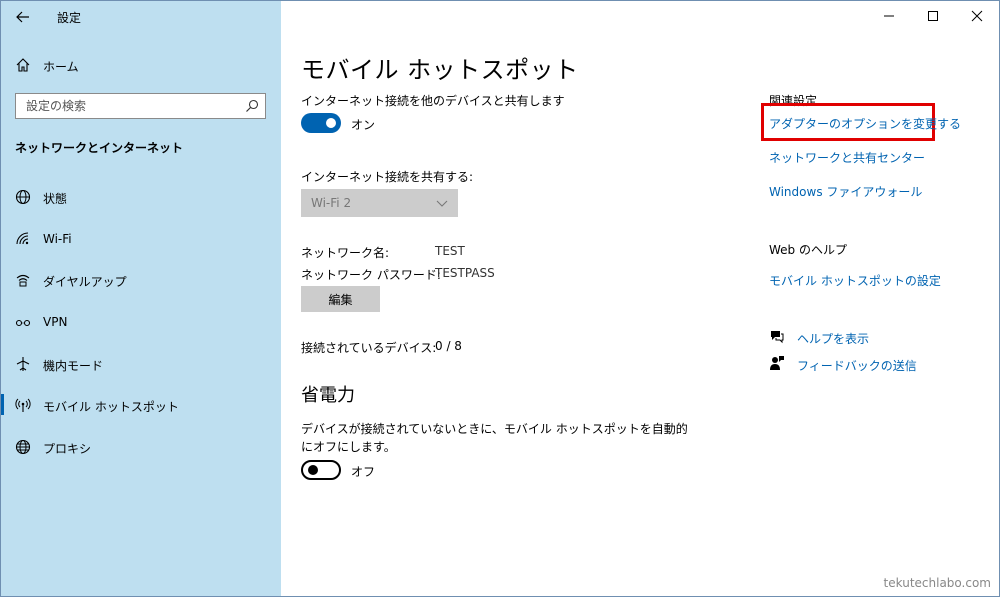 The height and width of the screenshot is (597, 1000). What do you see at coordinates (23, 65) in the screenshot?
I see `home-icon` at bounding box center [23, 65].